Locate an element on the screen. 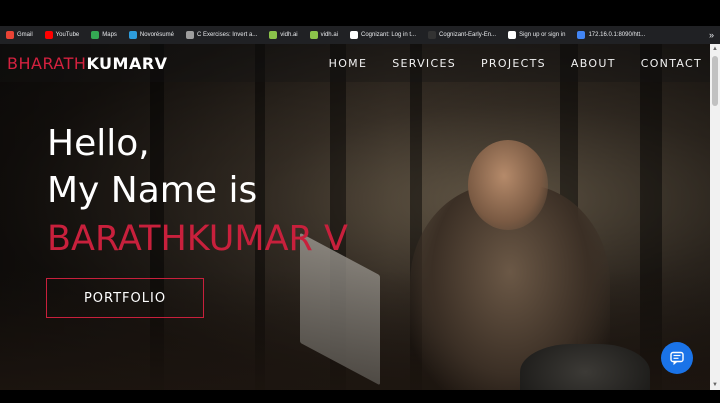 The height and width of the screenshot is (403, 720). globe-icon is located at coordinates (512, 35).